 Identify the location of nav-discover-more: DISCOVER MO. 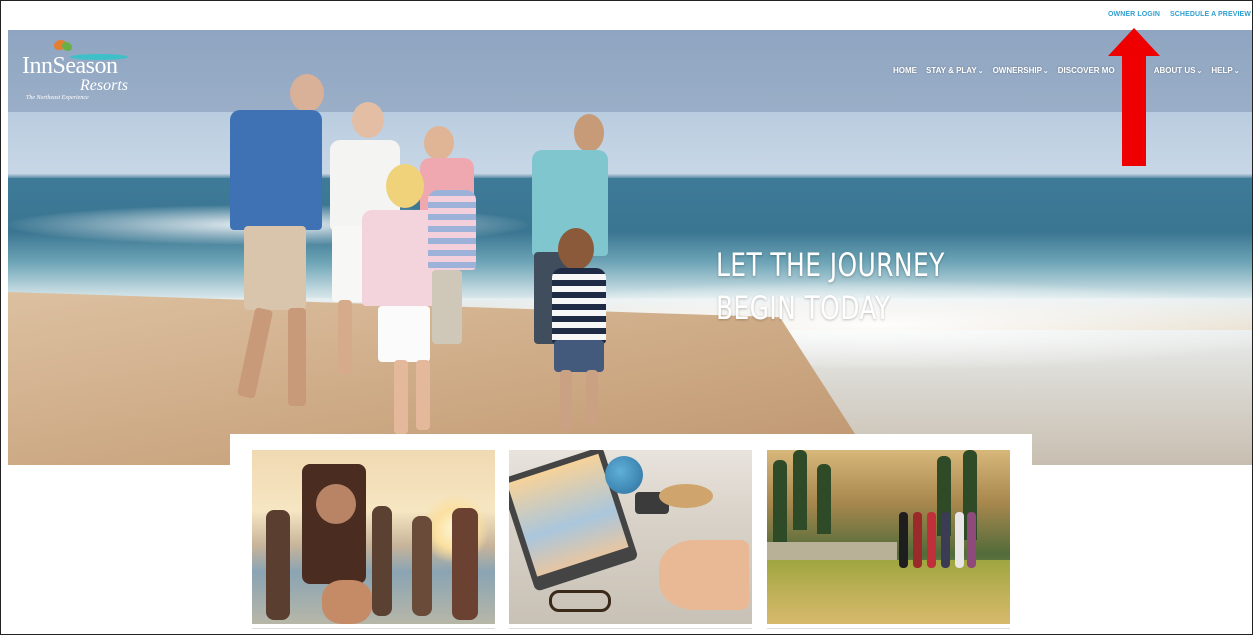
(1086, 70).